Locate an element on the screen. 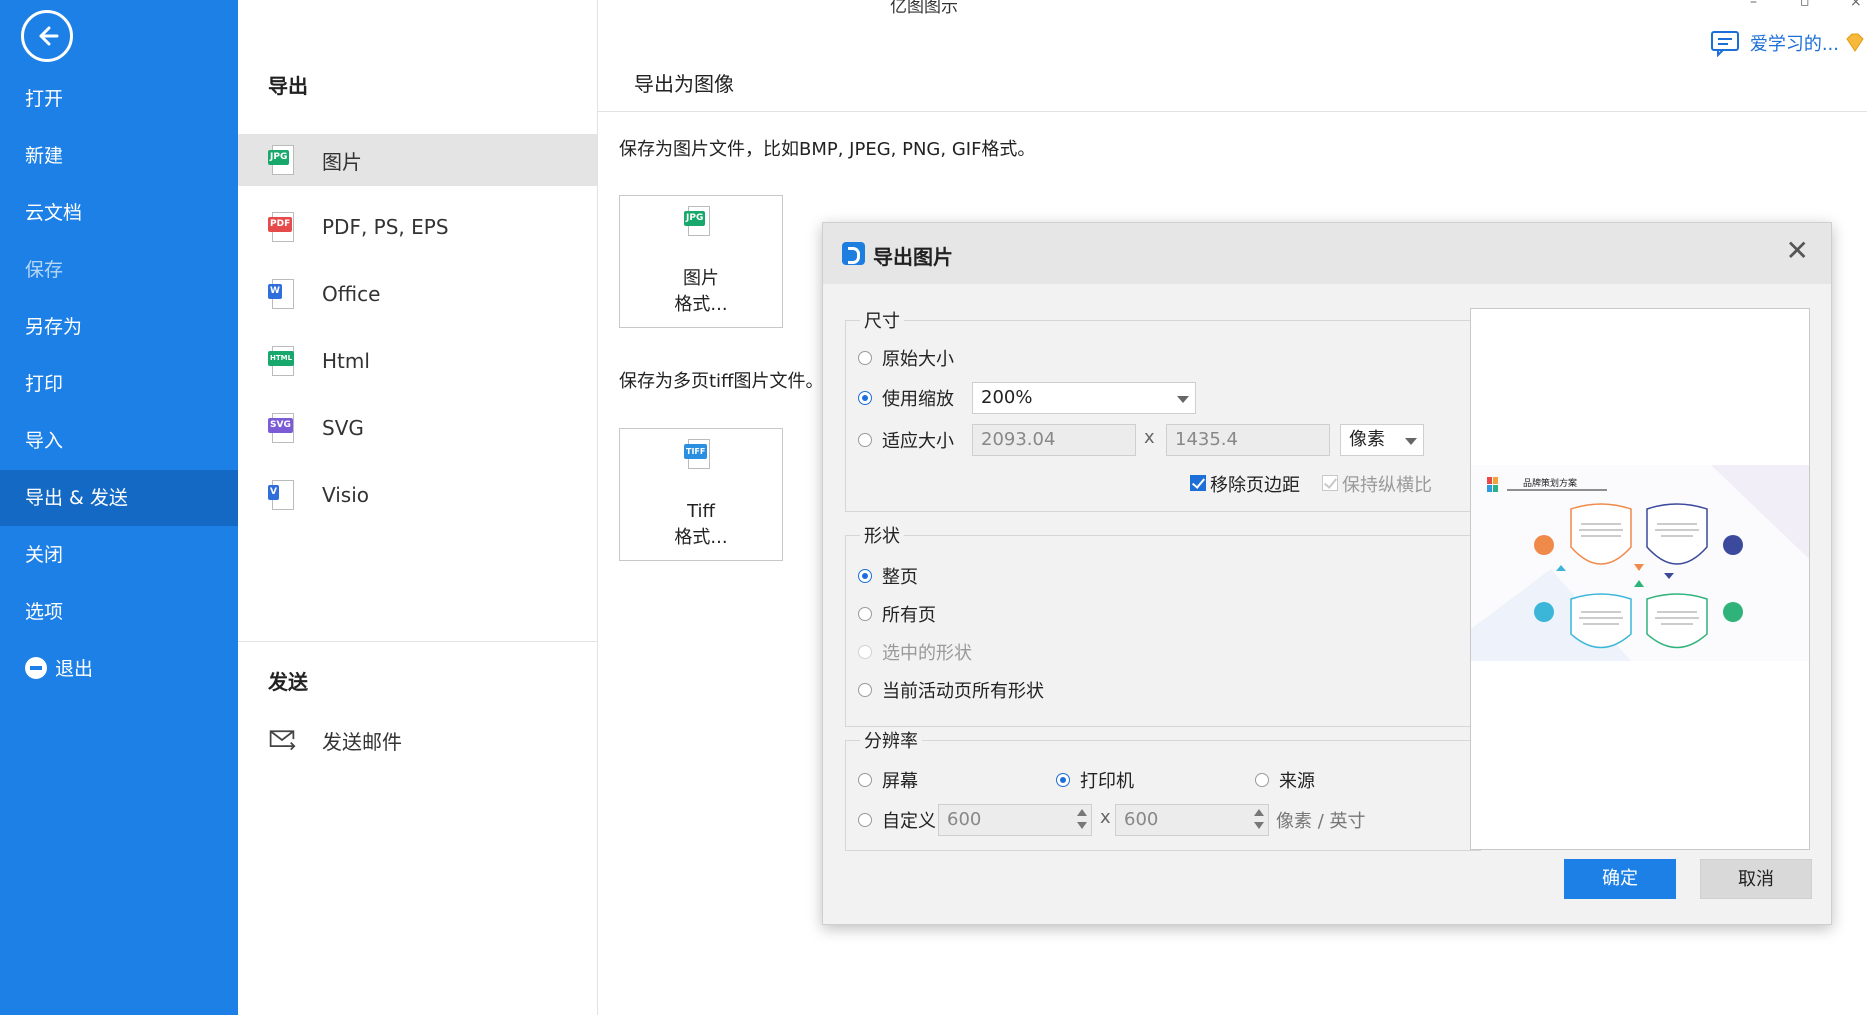 The height and width of the screenshot is (1015, 1867). svg-file-icon: SVG is located at coordinates (282, 428).